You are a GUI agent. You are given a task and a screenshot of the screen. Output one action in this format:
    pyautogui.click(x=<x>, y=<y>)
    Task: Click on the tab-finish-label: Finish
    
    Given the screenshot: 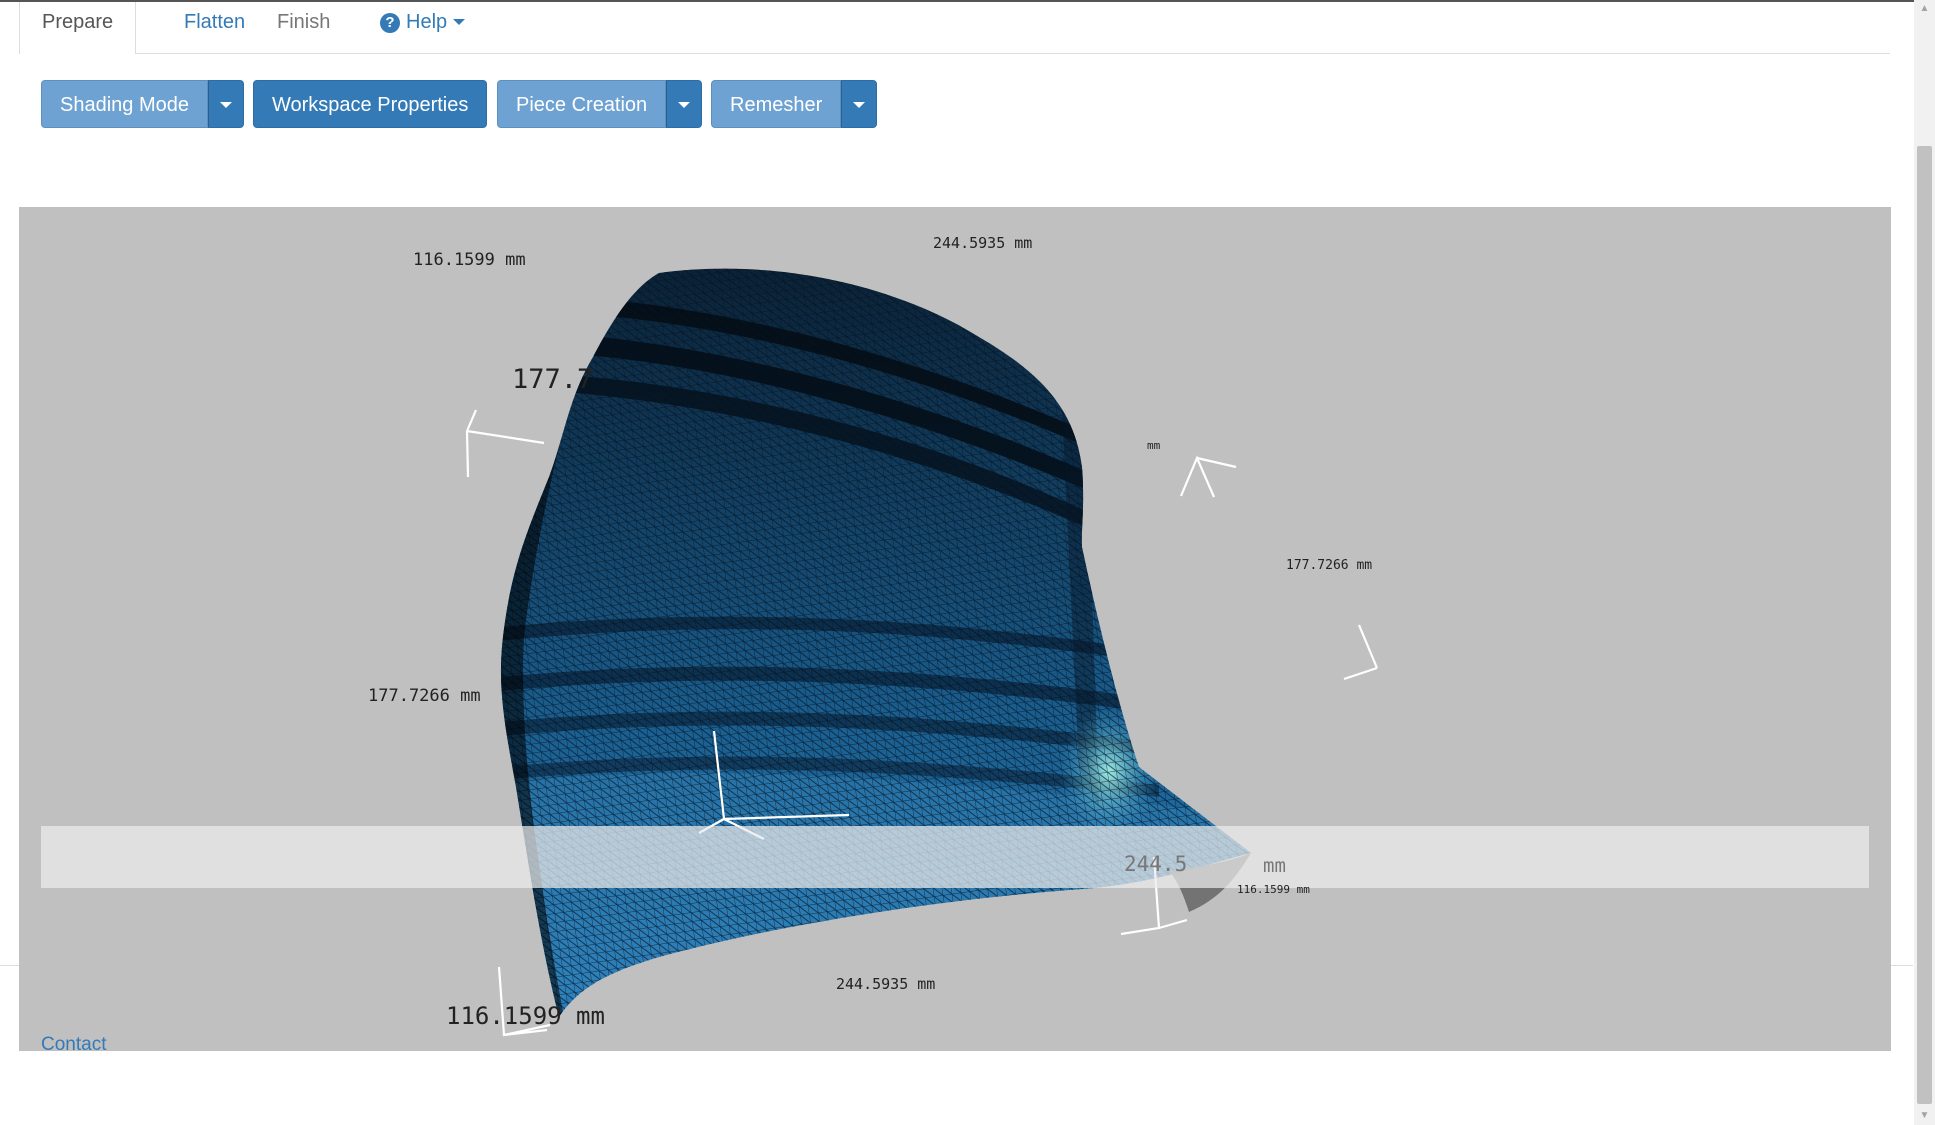 What is the action you would take?
    pyautogui.click(x=304, y=22)
    